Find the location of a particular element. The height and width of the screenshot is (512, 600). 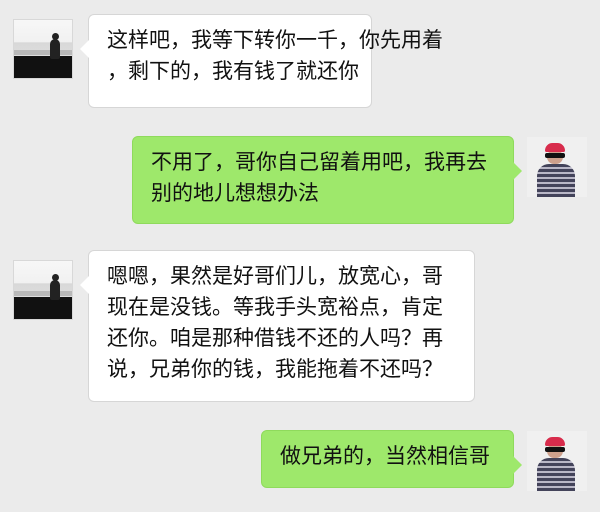

message-text-line: 说，兄弟你的钱，我能拖着不还吗？ is located at coordinates (275, 369).